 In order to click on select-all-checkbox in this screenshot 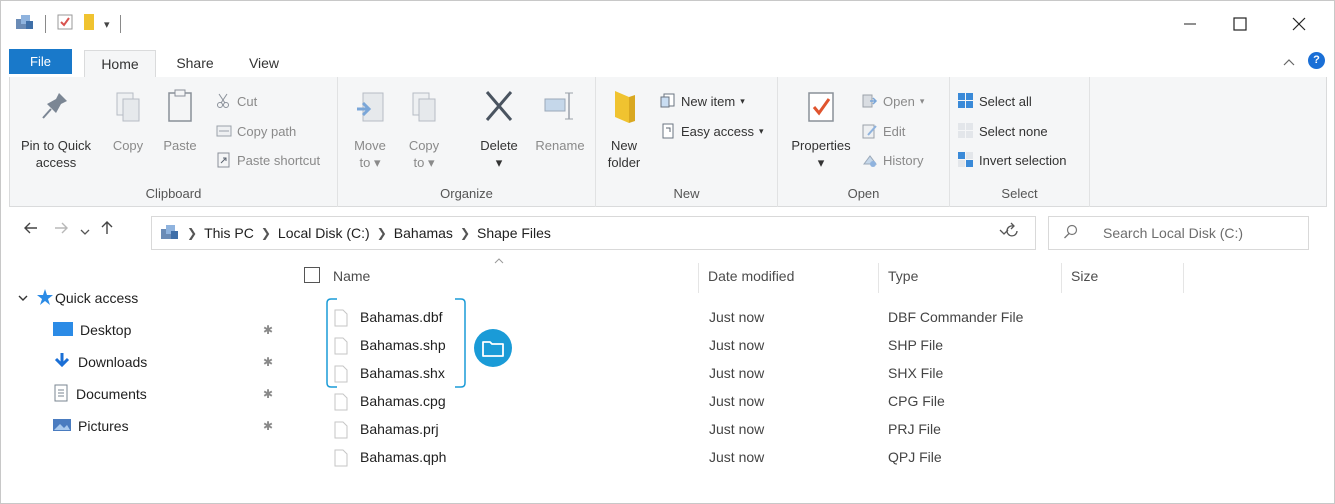, I will do `click(312, 275)`.